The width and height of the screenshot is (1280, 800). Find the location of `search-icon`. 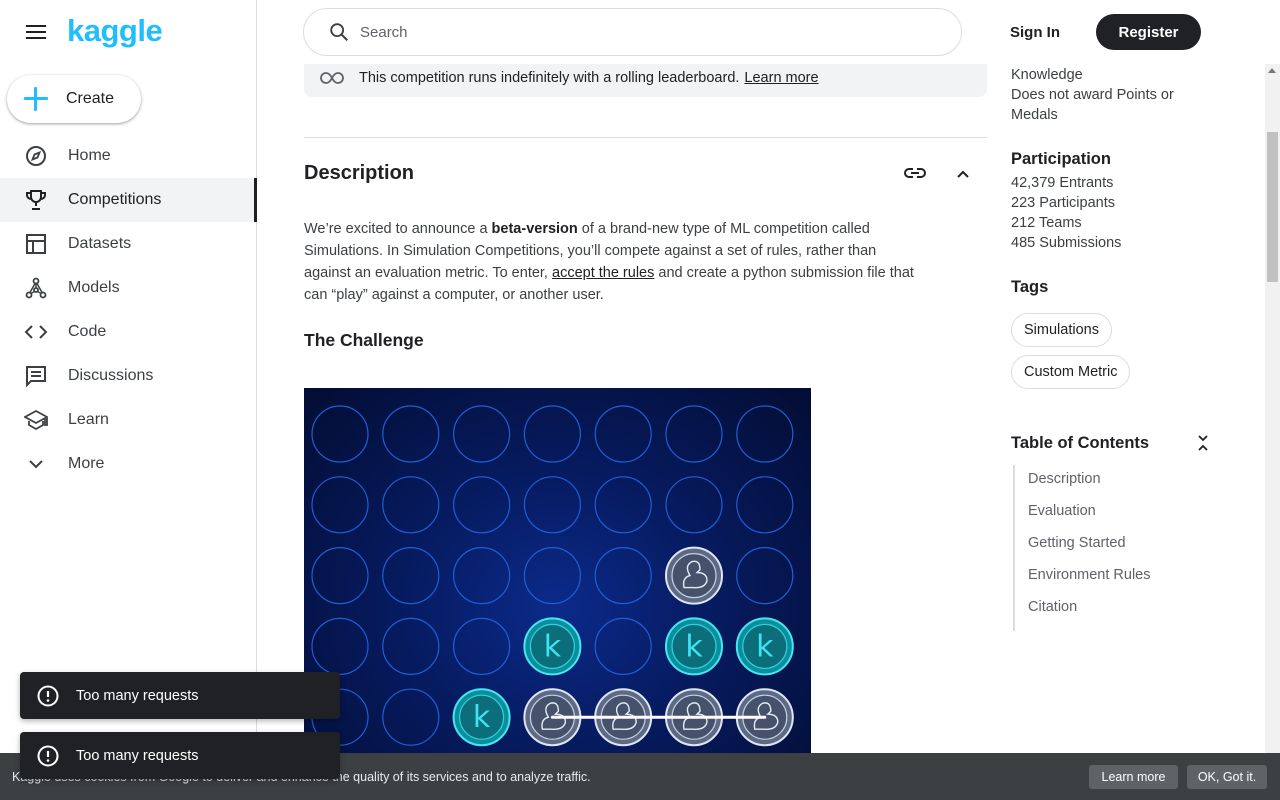

search-icon is located at coordinates (339, 32).